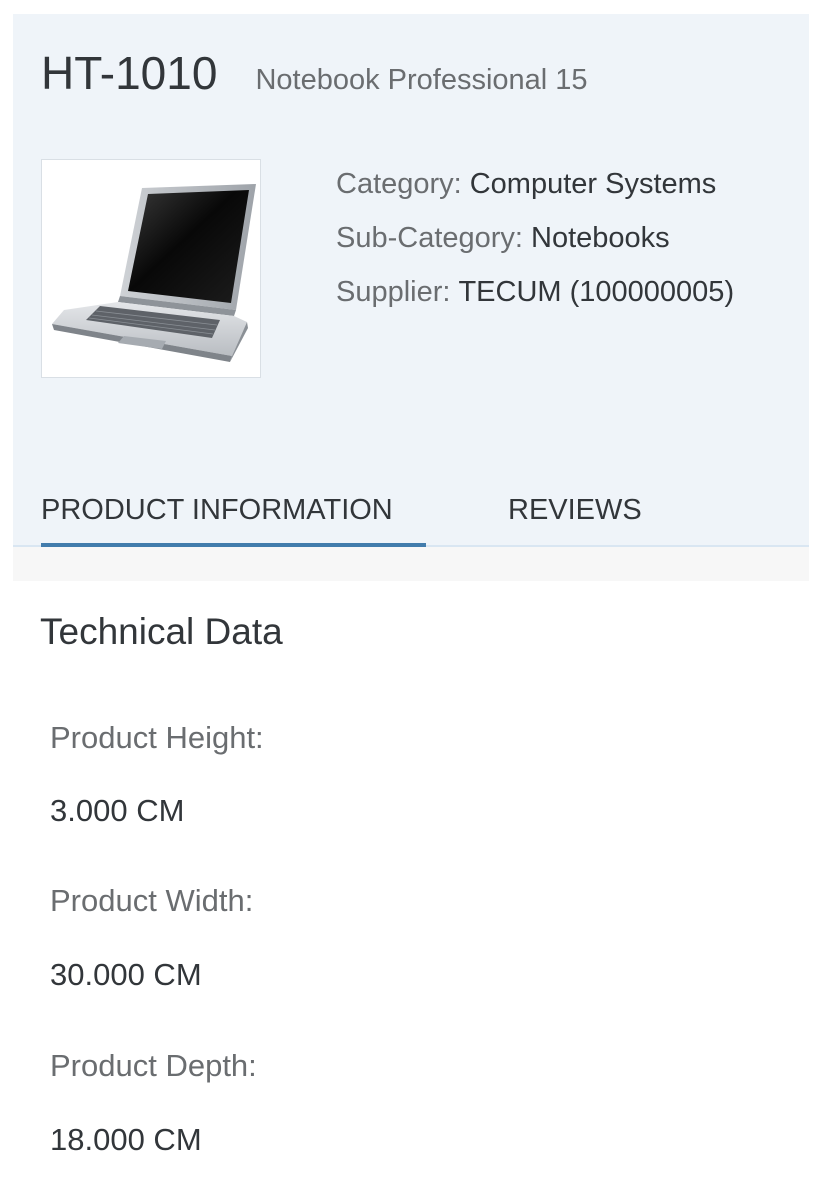 This screenshot has height=1190, width=822. Describe the element at coordinates (411, 564) in the screenshot. I see `content-top-strip` at that location.